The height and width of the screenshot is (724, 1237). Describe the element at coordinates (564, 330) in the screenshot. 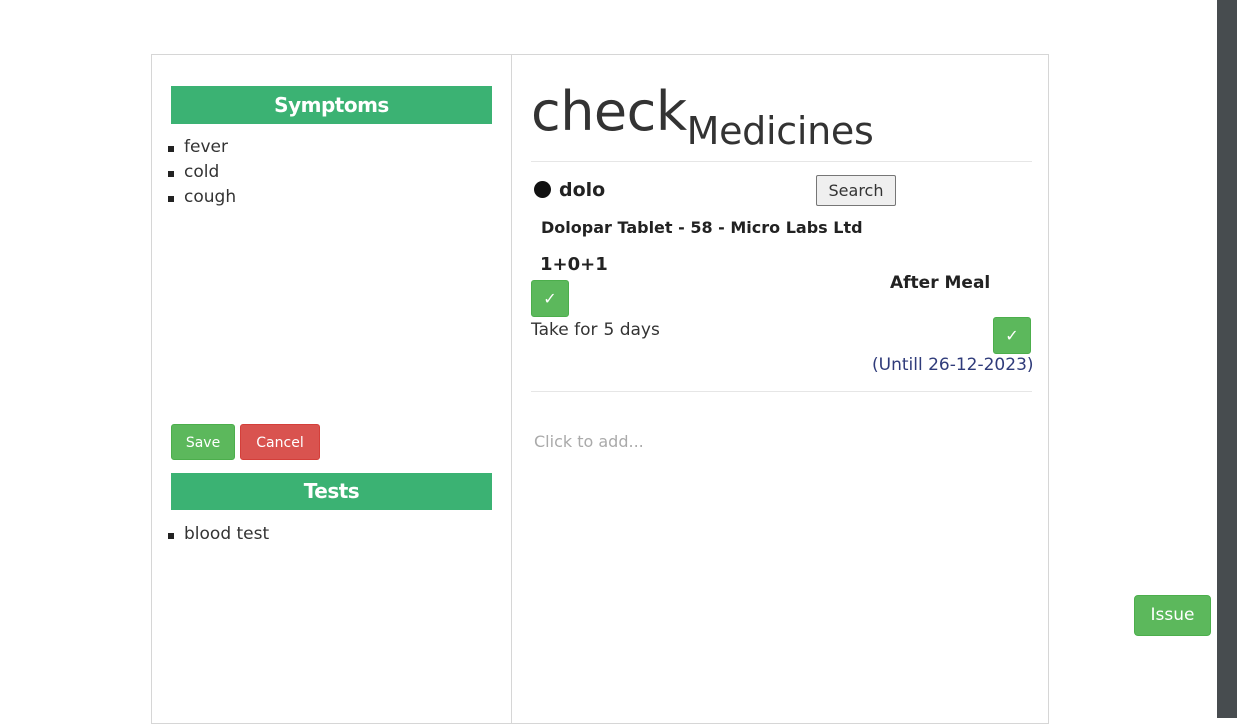

I see `take-for-label: Take for` at that location.